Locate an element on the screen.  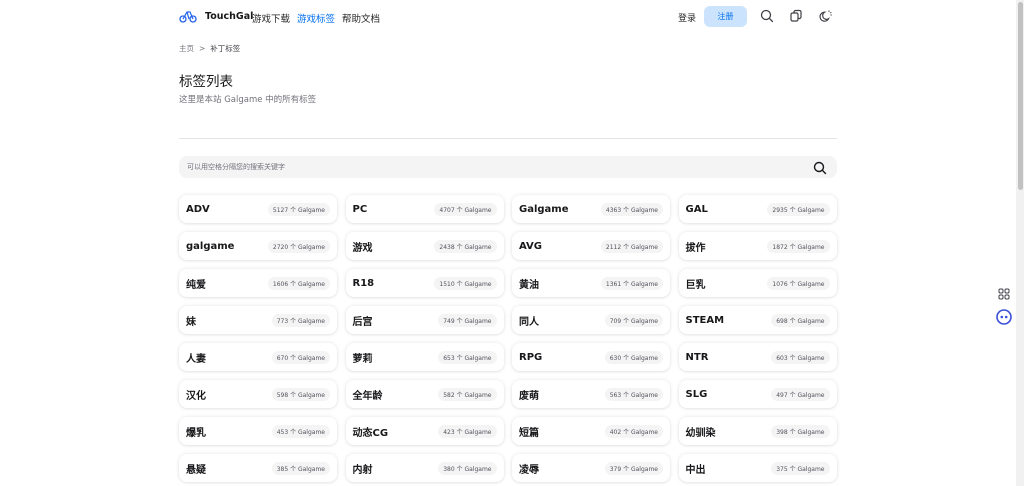
tag-name: AVG is located at coordinates (531, 246).